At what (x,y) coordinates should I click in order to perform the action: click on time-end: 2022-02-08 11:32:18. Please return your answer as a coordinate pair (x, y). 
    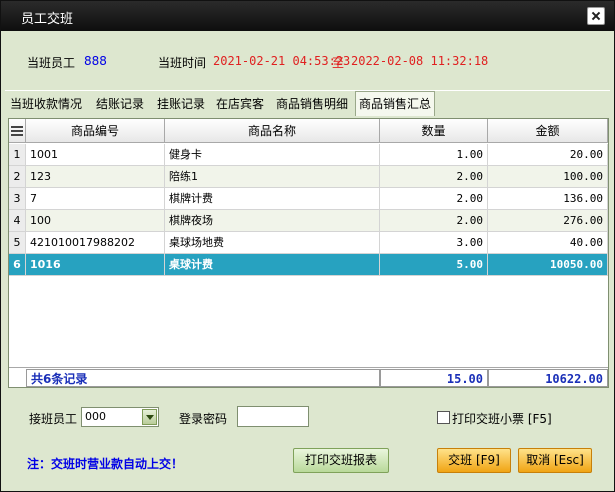
    Looking at the image, I should click on (420, 61).